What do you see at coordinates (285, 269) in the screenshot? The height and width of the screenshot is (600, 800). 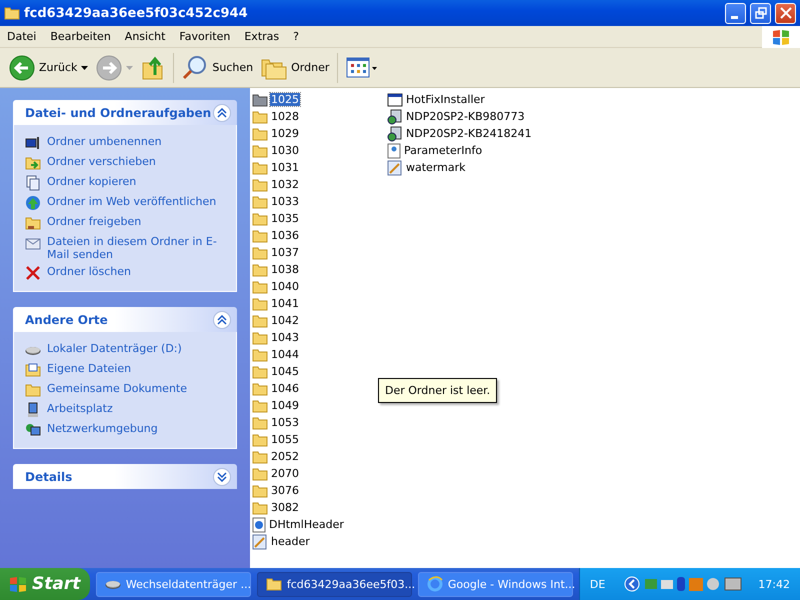 I see `file-item: 1038` at bounding box center [285, 269].